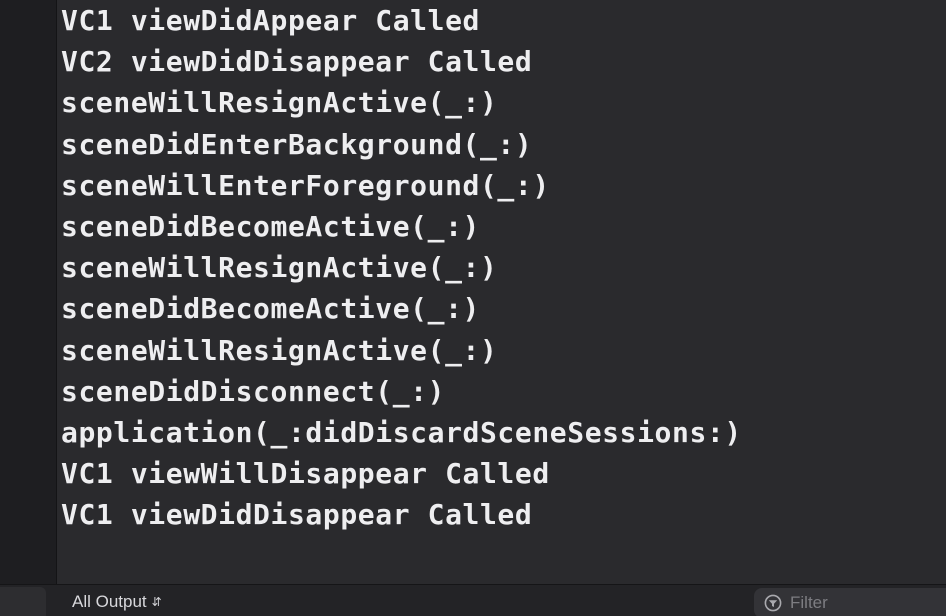  What do you see at coordinates (297, 515) in the screenshot?
I see `console-line: VC1 viewDidDisappear Called` at bounding box center [297, 515].